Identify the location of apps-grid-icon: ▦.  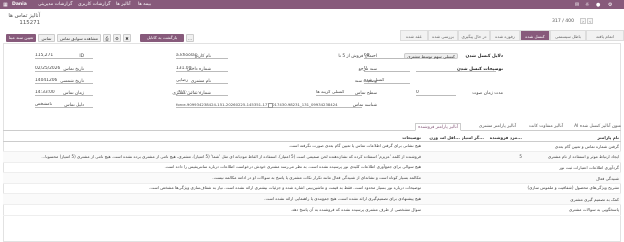
(5, 5).